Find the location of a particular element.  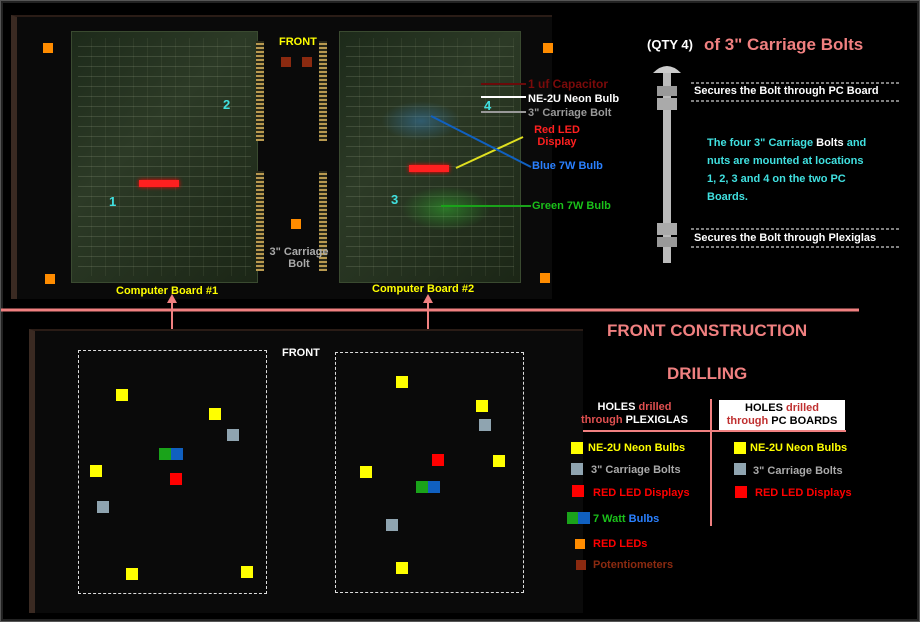

callout-neon: NE-2U Neon Bulb is located at coordinates (574, 99).